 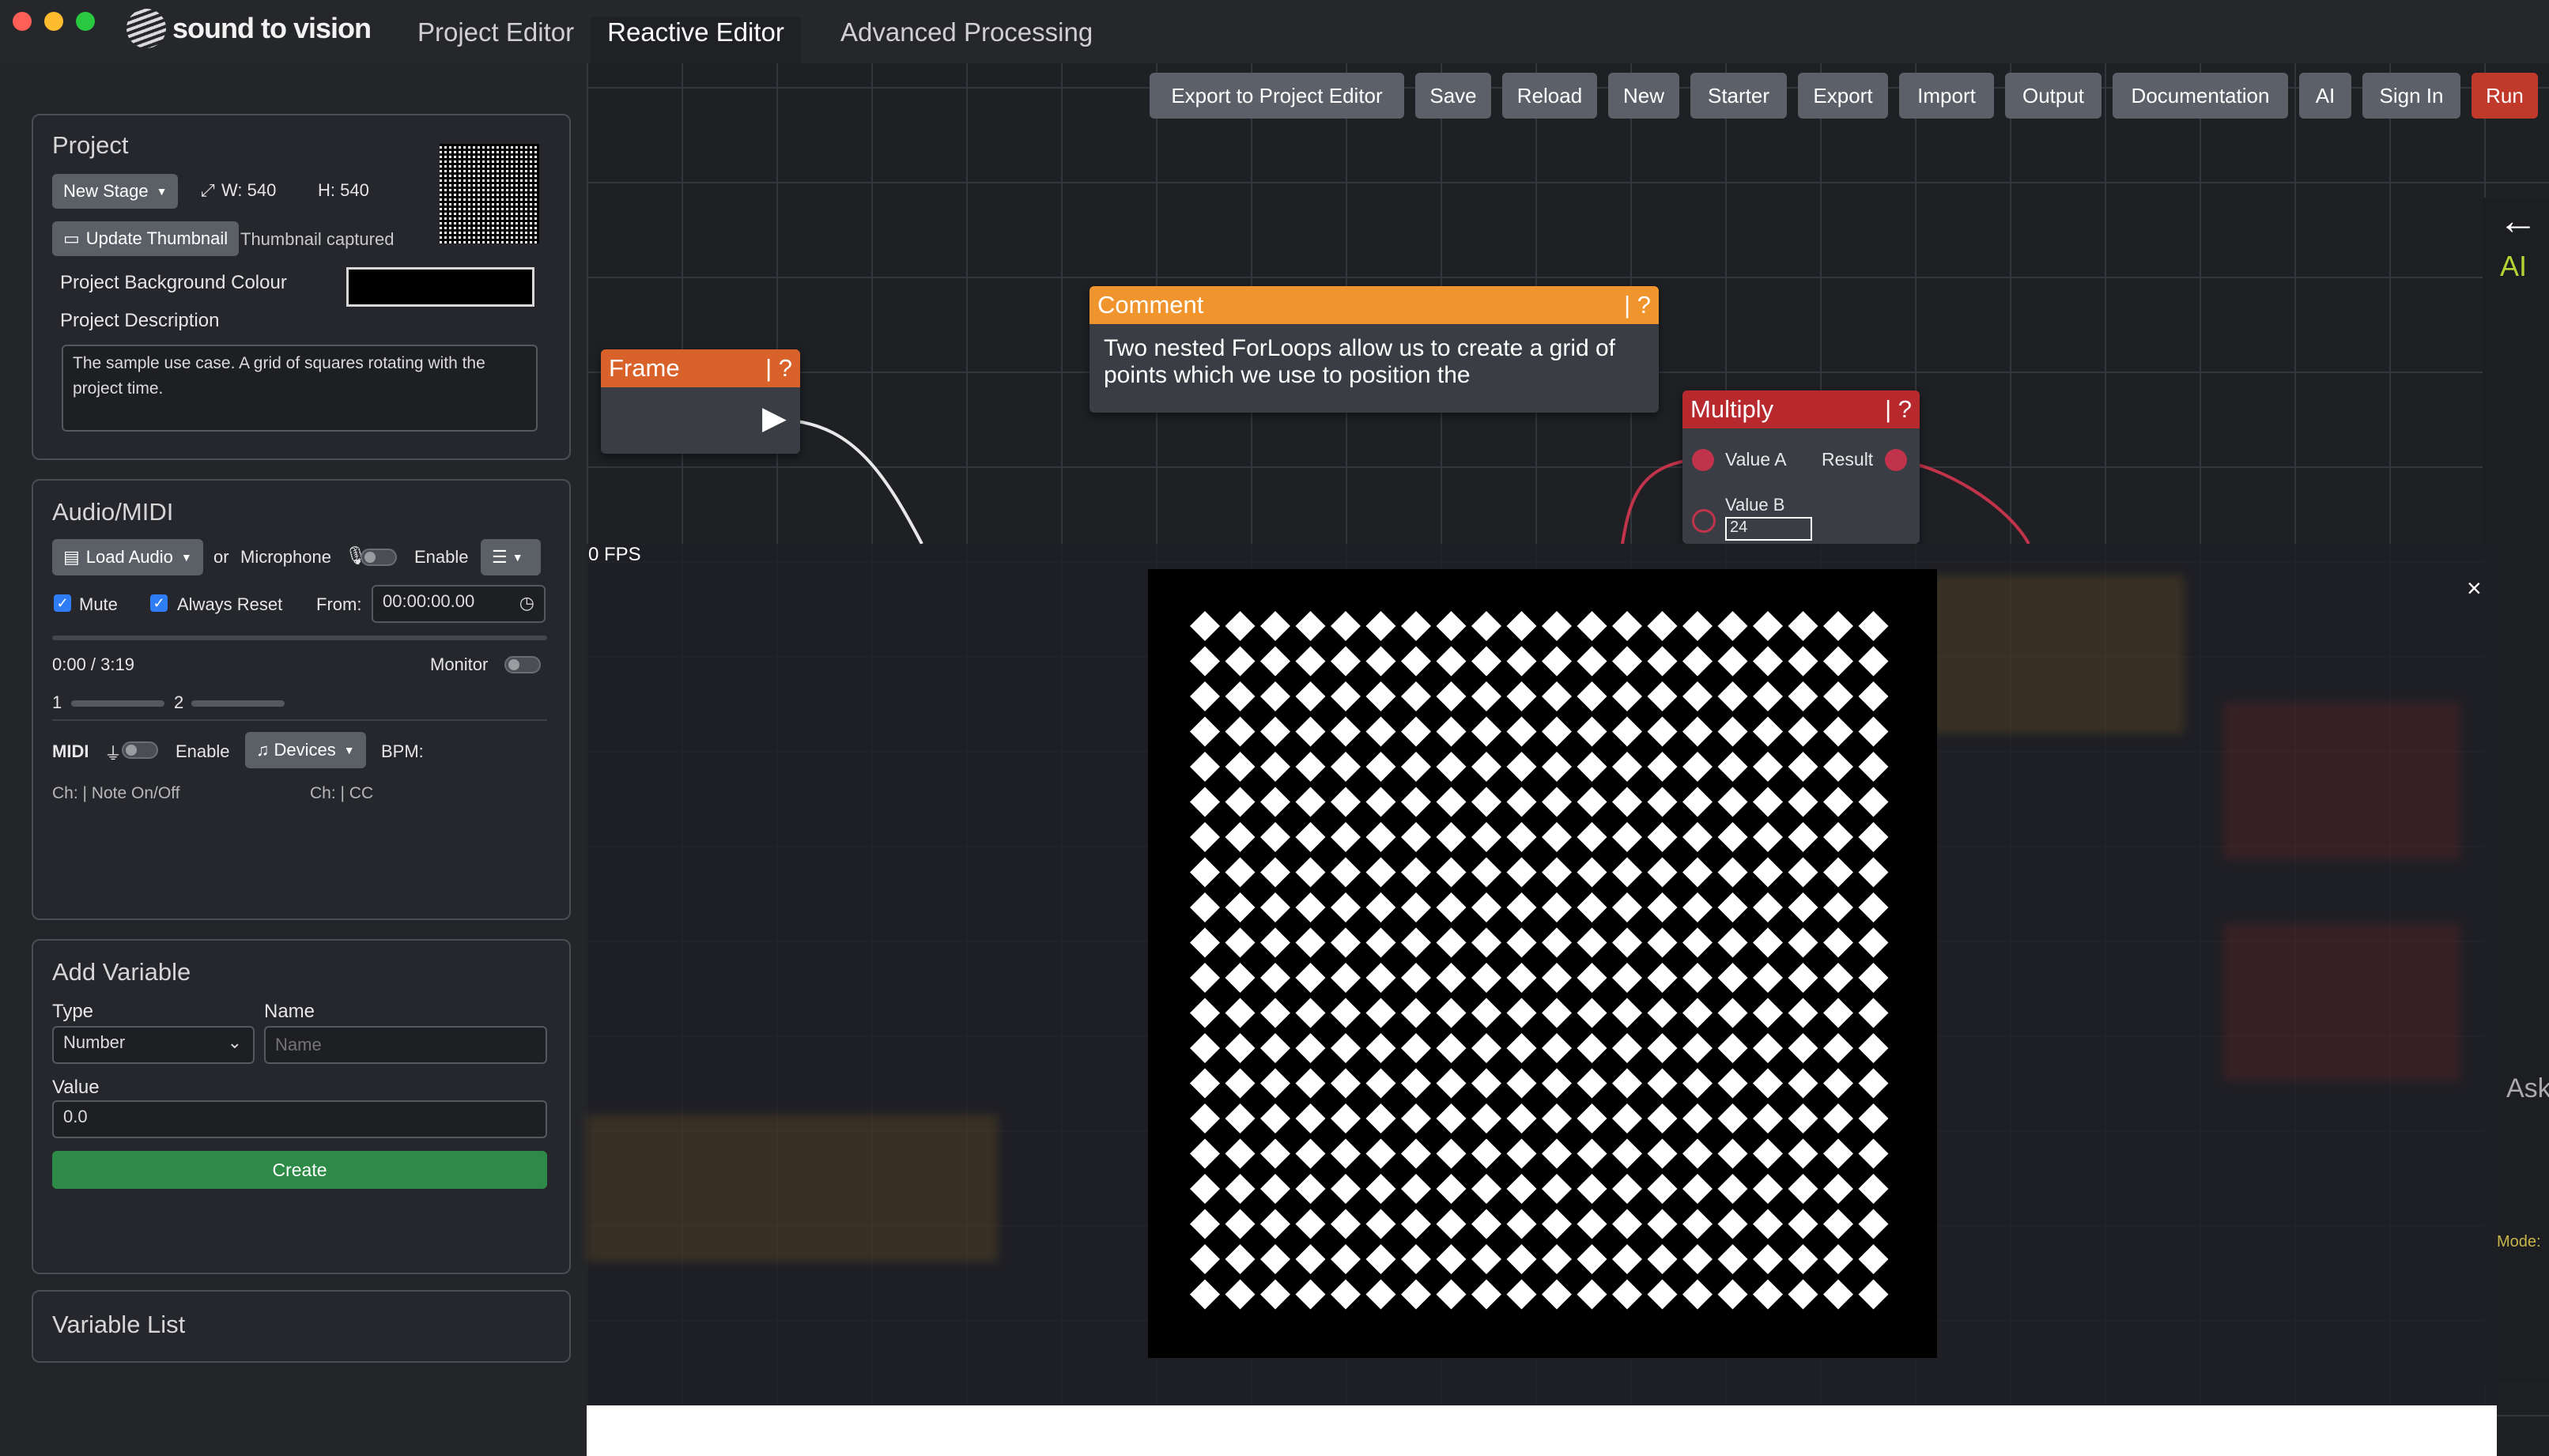 What do you see at coordinates (2474, 588) in the screenshot?
I see `close-preview-button: ×` at bounding box center [2474, 588].